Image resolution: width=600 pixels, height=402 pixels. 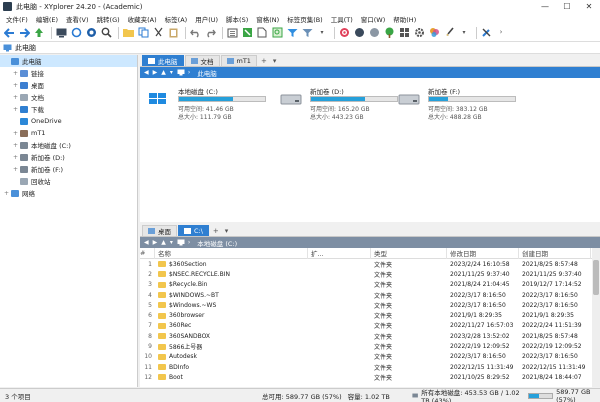 What do you see at coordinates (68, 85) in the screenshot?
I see `tree-item: + 桌面` at bounding box center [68, 85].